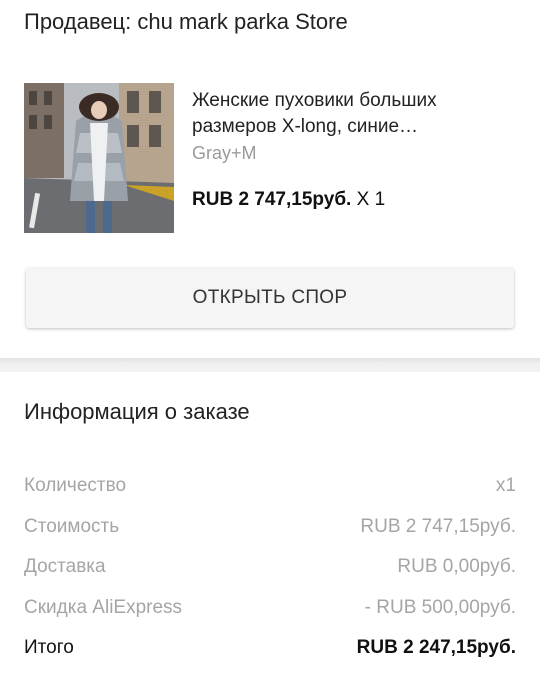  I want to click on product-price-line: RUB 2 747,15руб. X 1, so click(288, 200).